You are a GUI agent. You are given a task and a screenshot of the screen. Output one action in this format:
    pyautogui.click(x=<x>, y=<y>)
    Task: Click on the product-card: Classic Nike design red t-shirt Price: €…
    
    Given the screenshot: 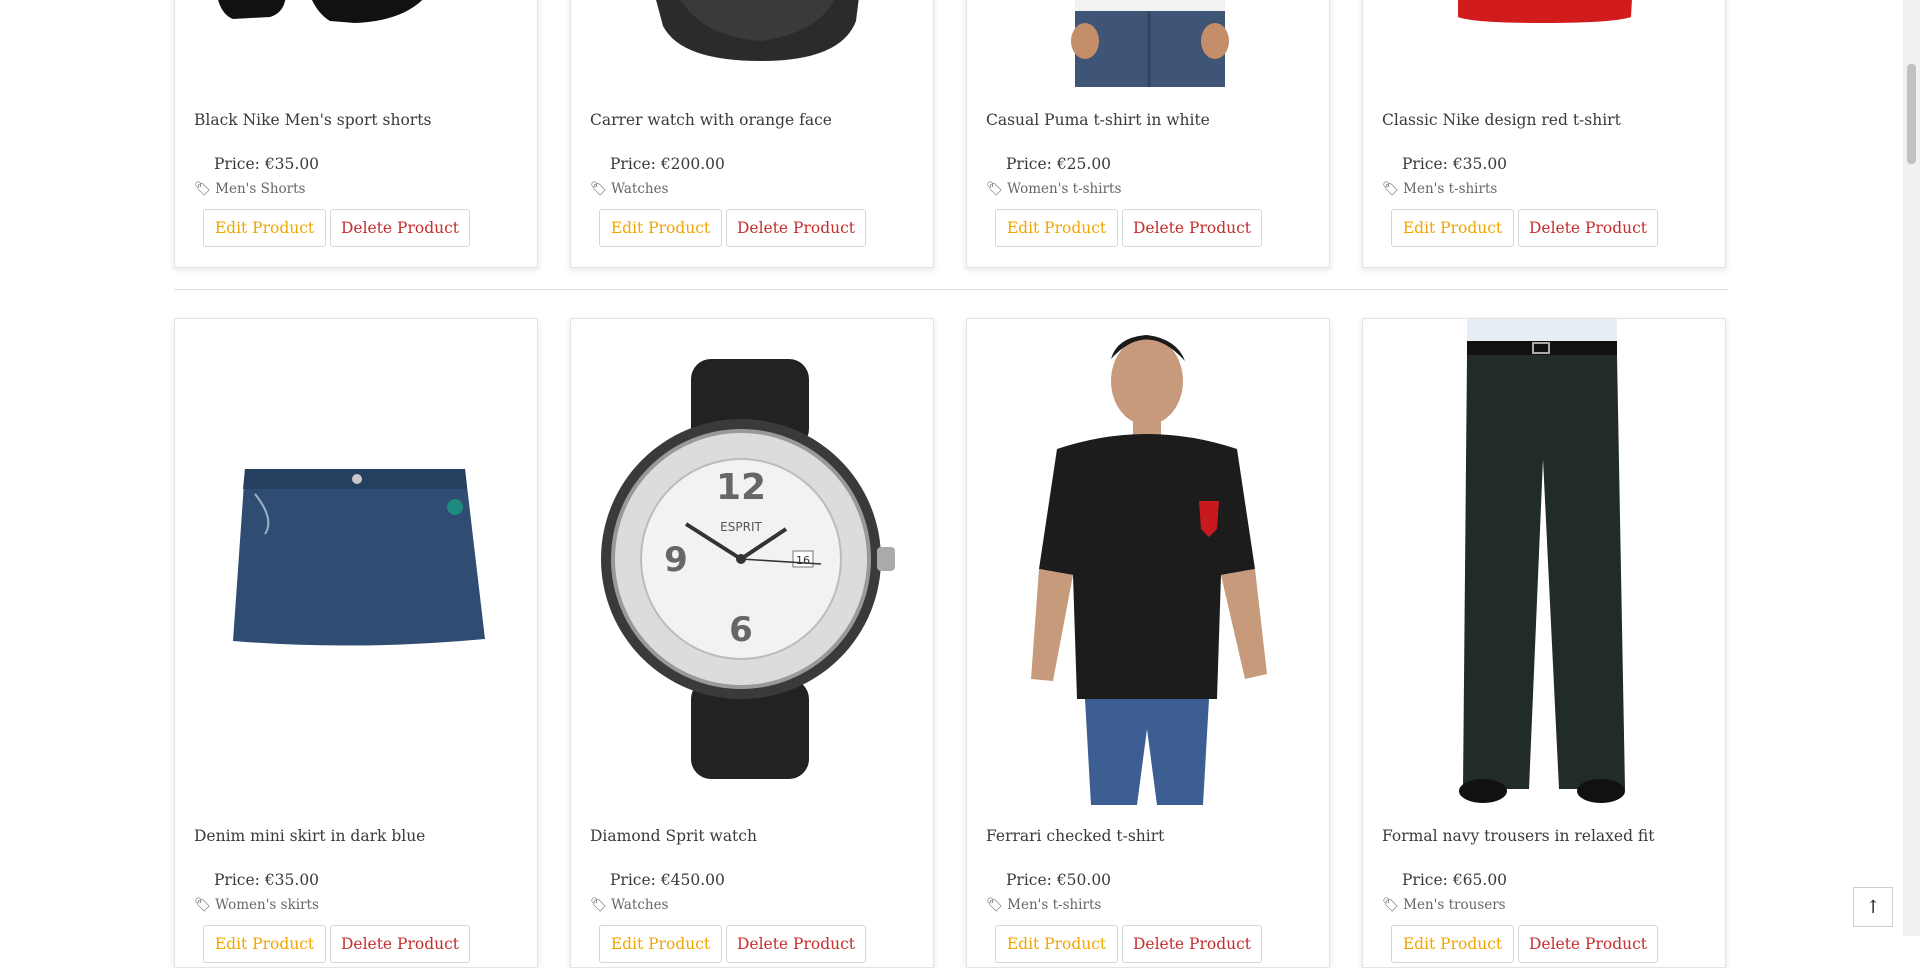 What is the action you would take?
    pyautogui.click(x=1544, y=134)
    